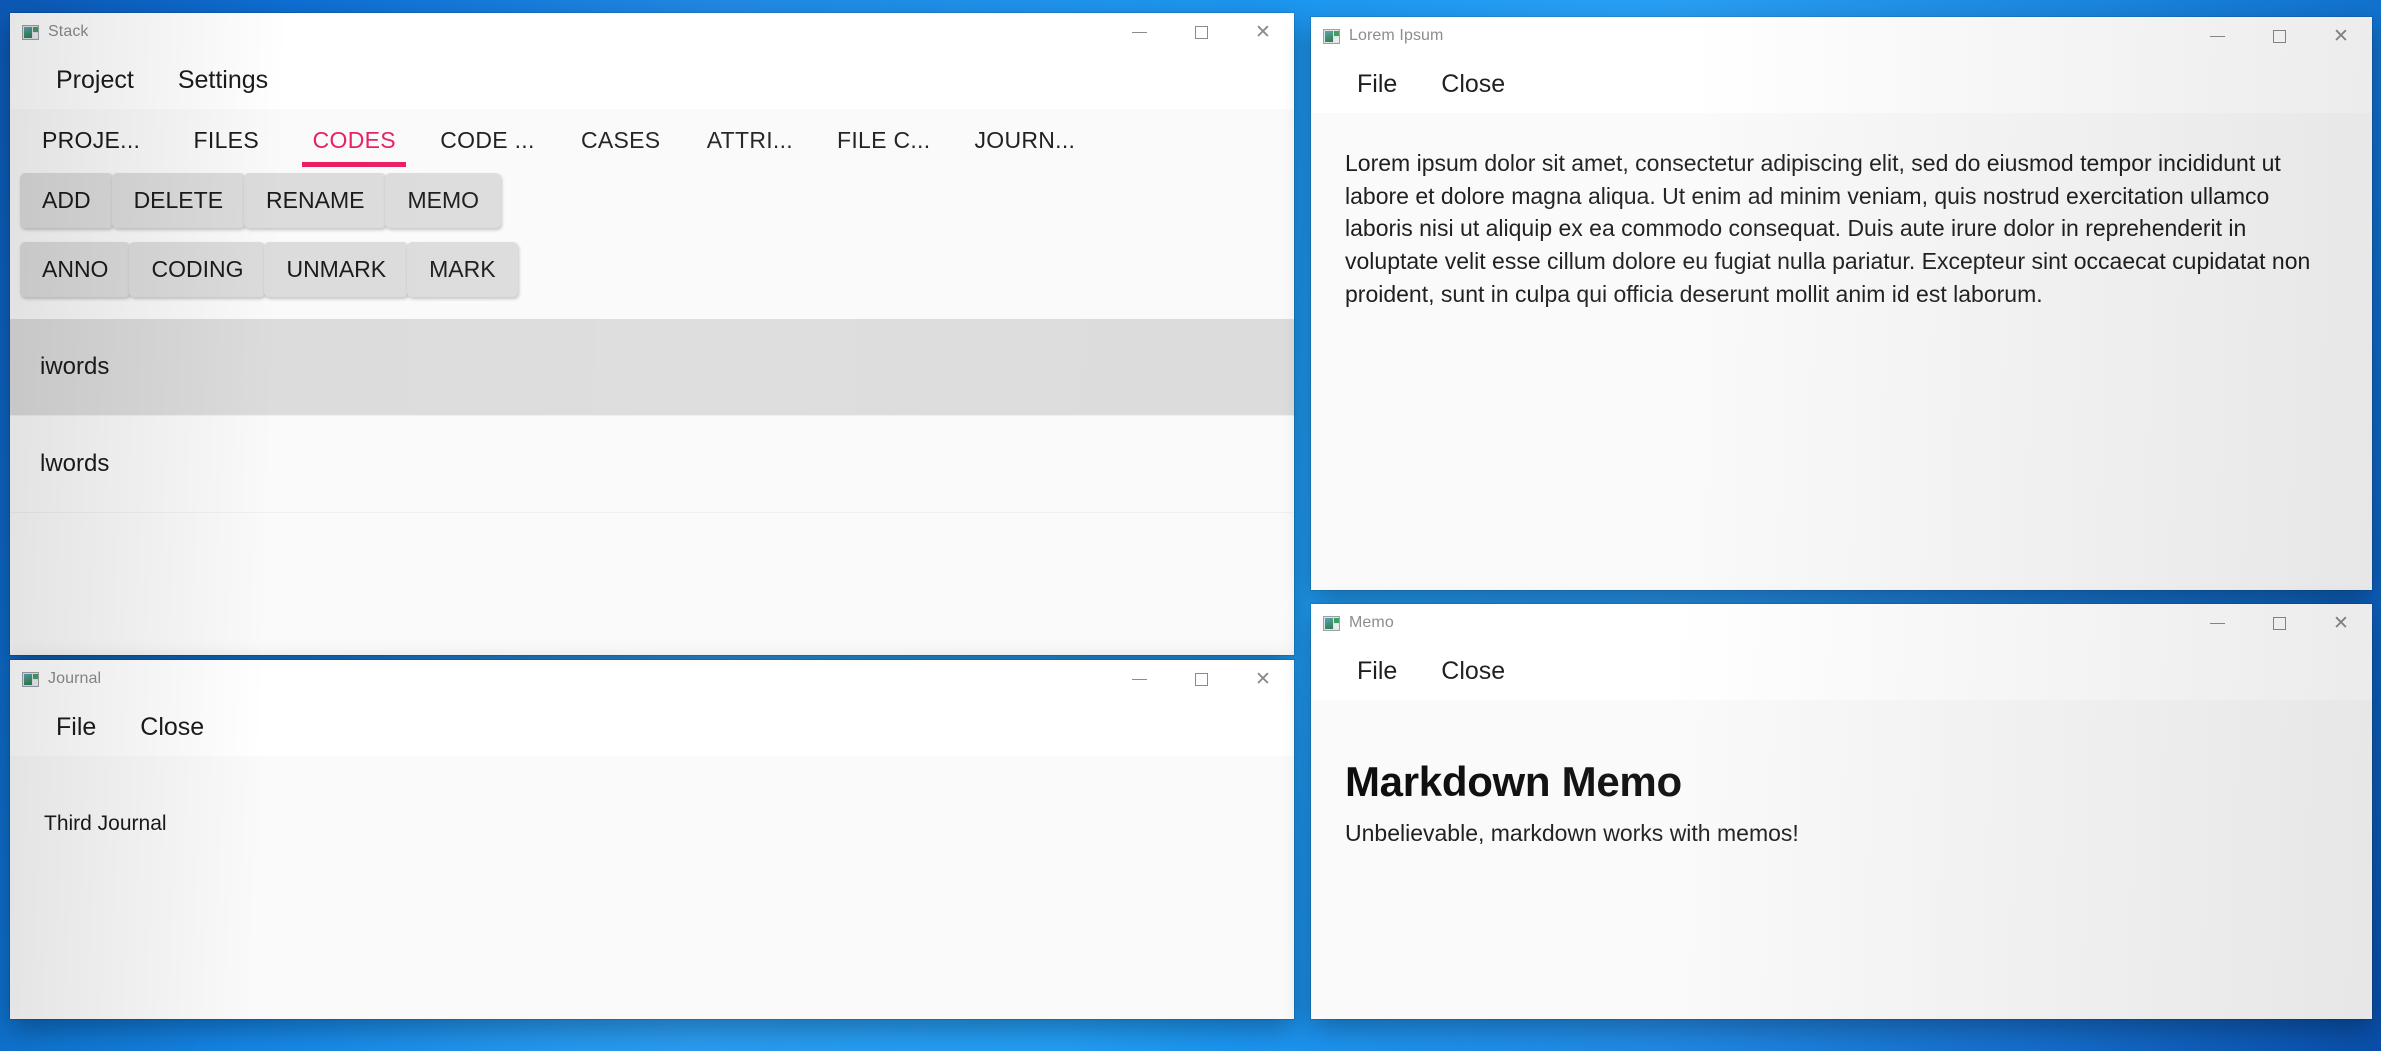 The width and height of the screenshot is (2381, 1051). Describe the element at coordinates (1841, 623) in the screenshot. I see `titlebar-memo: Memo ✕` at that location.